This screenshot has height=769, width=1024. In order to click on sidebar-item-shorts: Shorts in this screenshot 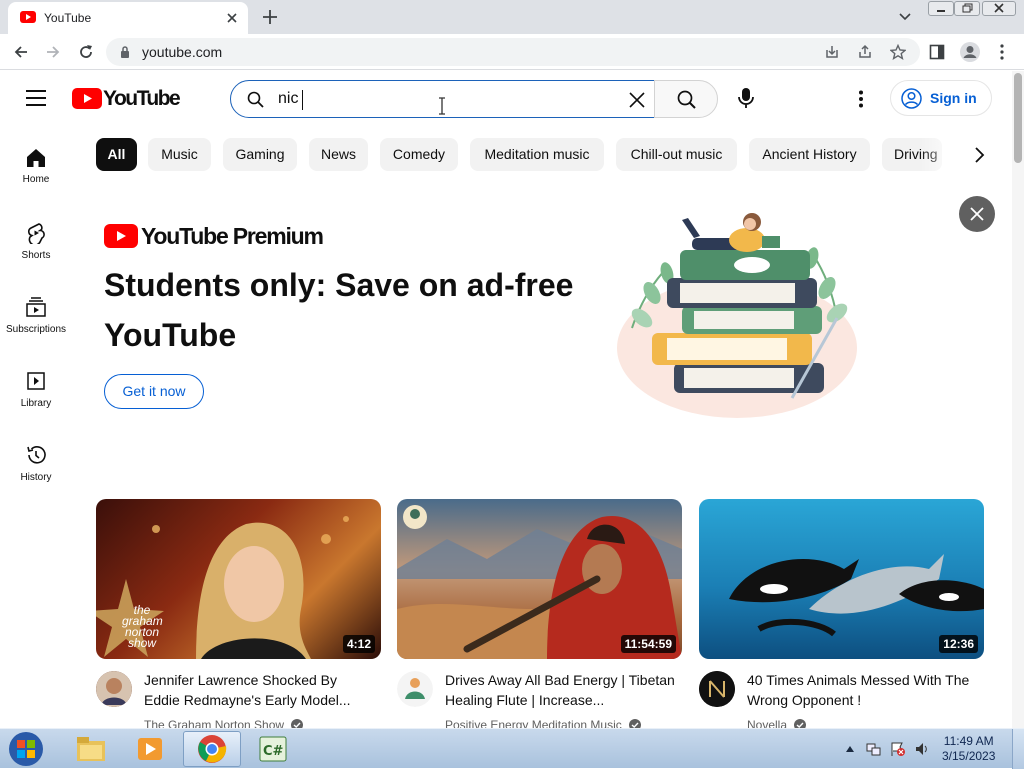, I will do `click(36, 241)`.